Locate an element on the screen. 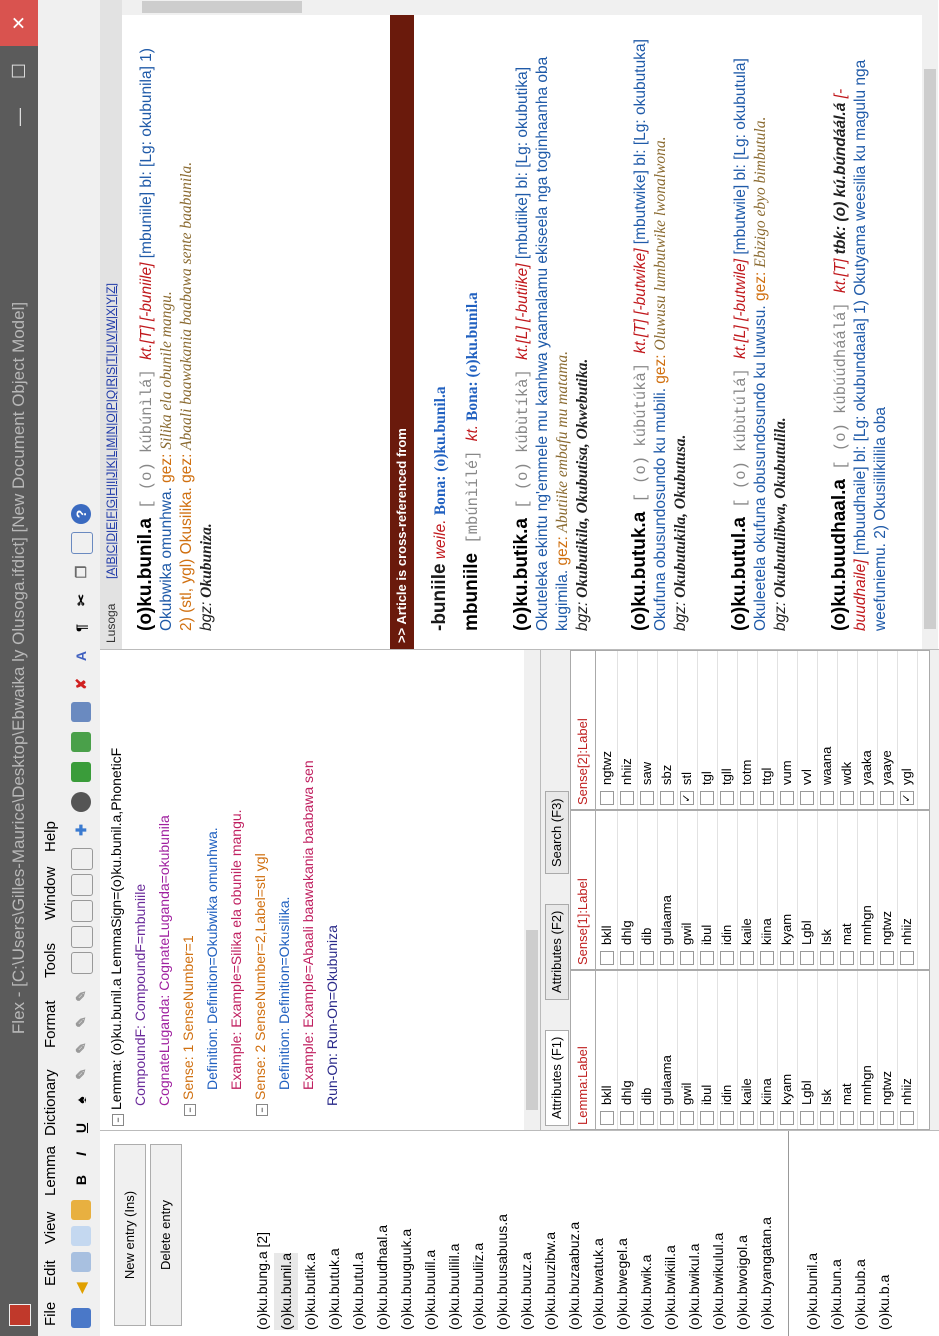 The height and width of the screenshot is (1336, 939). menu-lemma: Lemma is located at coordinates (50, 1171).